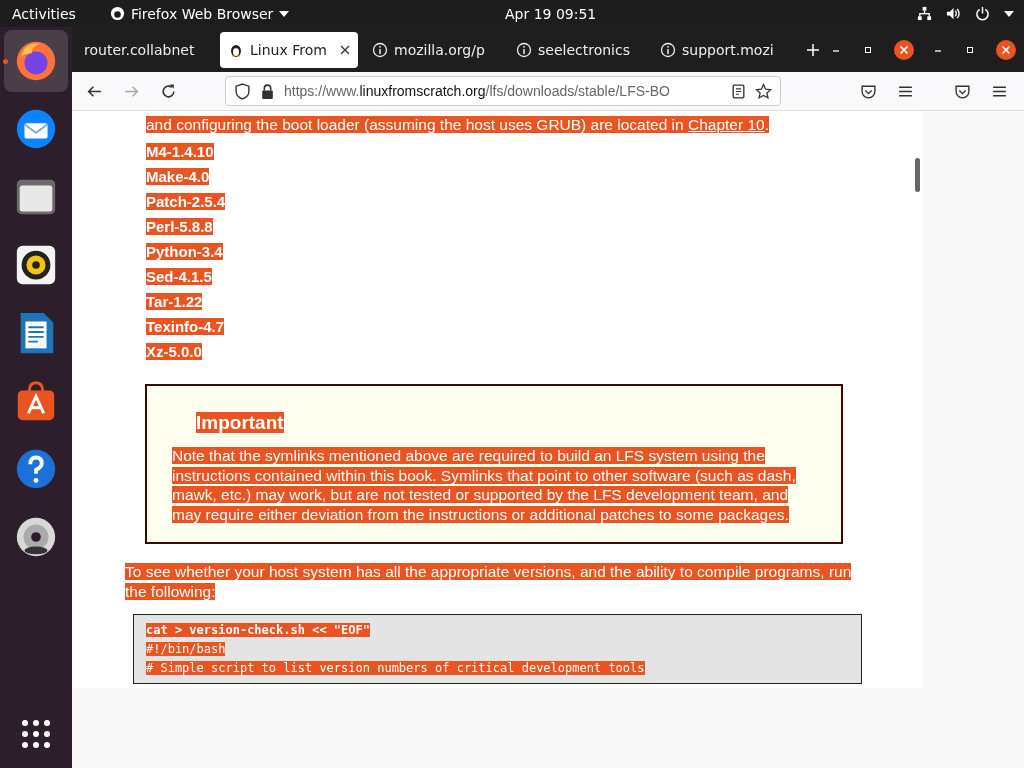 This screenshot has width=1024, height=768. Describe the element at coordinates (289, 49) in the screenshot. I see `browser-tab: Linux From` at that location.